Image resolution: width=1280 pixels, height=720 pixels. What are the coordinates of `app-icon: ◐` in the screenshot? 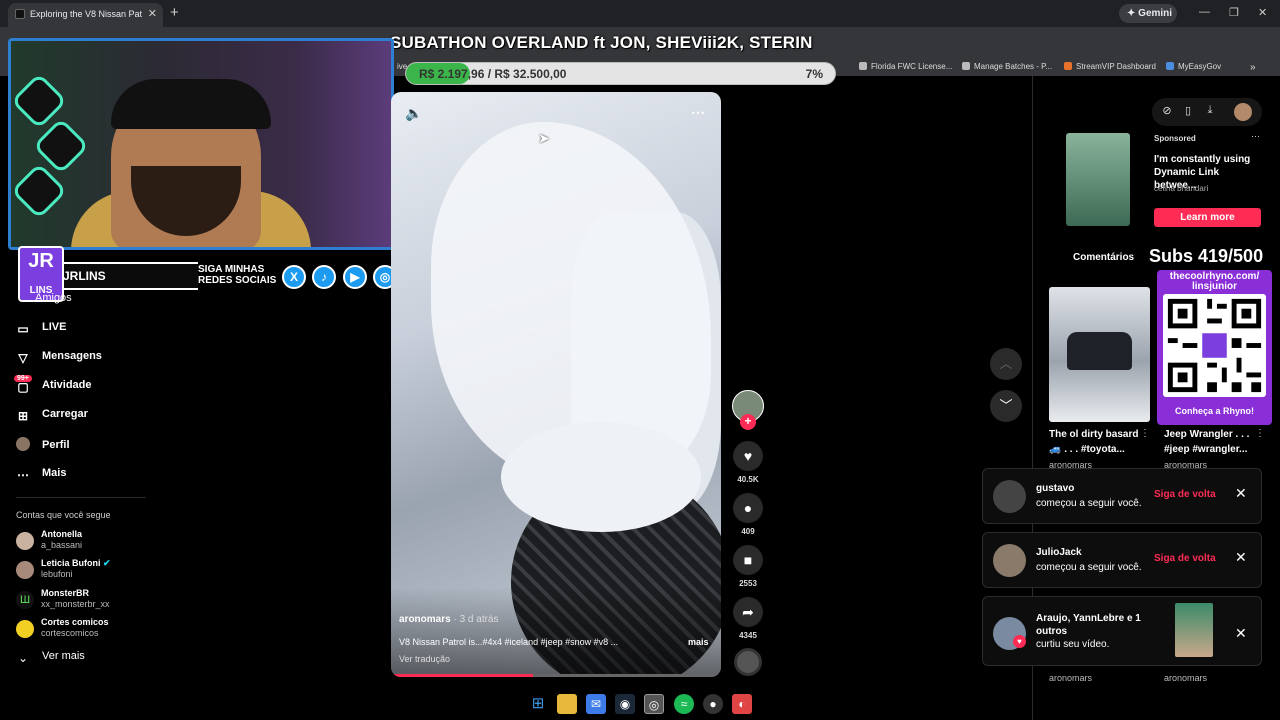 It's located at (742, 704).